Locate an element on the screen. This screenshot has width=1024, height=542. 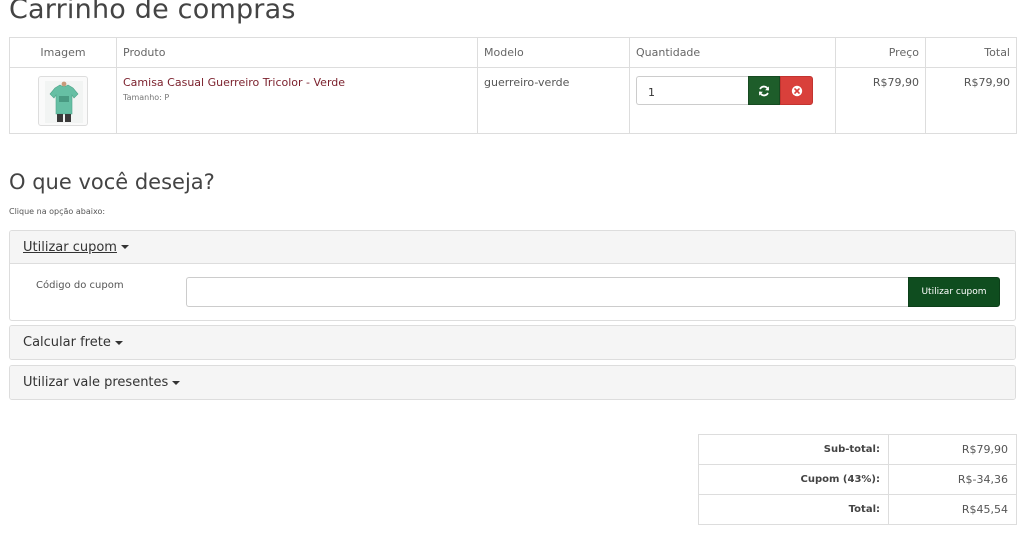
coupon-code-input is located at coordinates (547, 292).